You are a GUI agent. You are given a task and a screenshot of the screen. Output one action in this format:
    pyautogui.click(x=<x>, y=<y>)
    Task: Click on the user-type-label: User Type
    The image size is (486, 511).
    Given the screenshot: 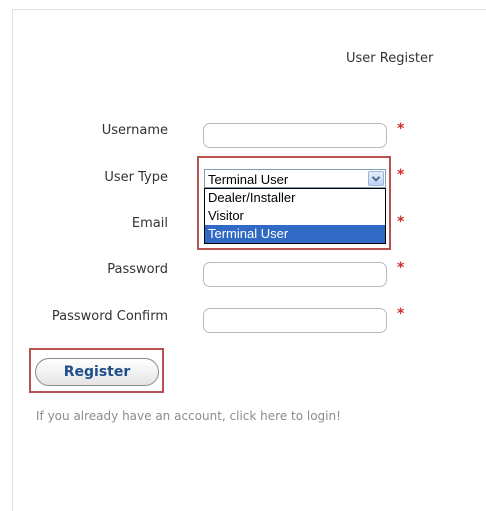 What is the action you would take?
    pyautogui.click(x=136, y=177)
    